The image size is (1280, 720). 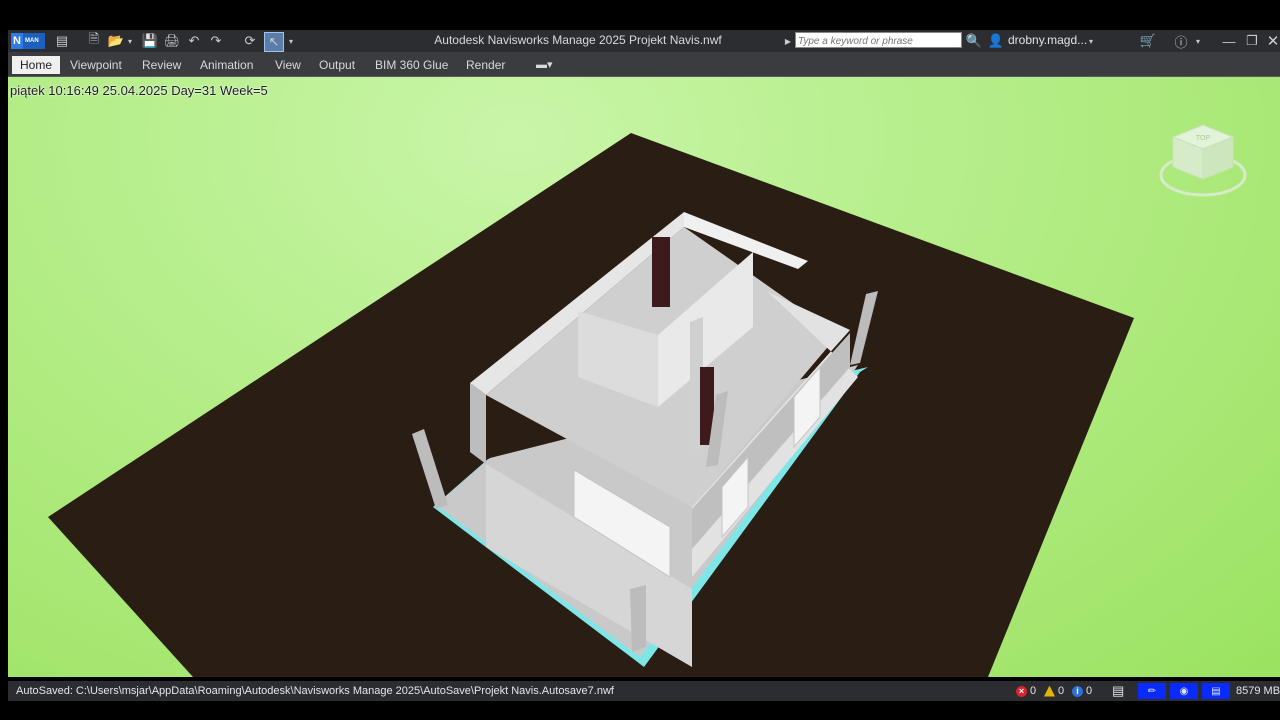 What do you see at coordinates (1252, 41) in the screenshot?
I see `restore-icon: ❐` at bounding box center [1252, 41].